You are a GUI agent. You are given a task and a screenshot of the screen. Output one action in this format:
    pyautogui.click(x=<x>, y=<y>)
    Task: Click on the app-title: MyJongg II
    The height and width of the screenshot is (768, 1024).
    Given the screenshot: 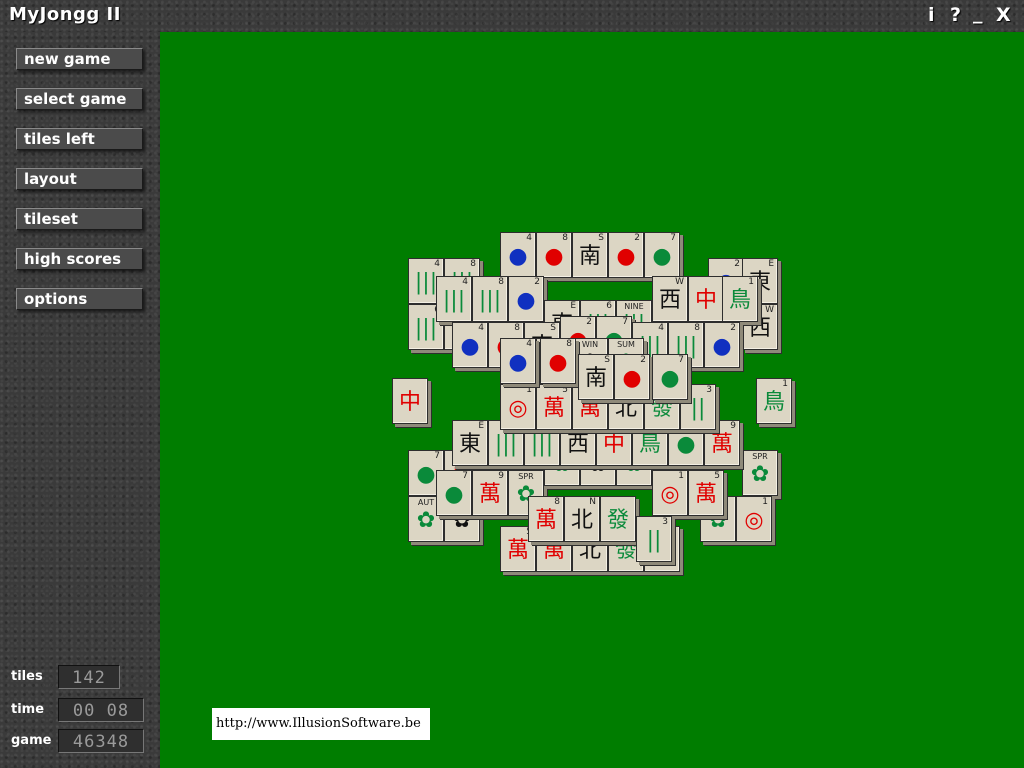 What is the action you would take?
    pyautogui.click(x=65, y=14)
    